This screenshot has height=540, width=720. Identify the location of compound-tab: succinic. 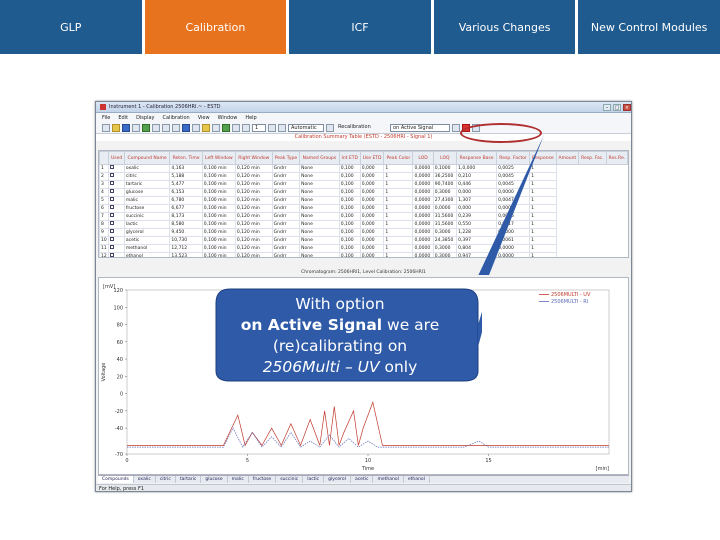
(290, 479).